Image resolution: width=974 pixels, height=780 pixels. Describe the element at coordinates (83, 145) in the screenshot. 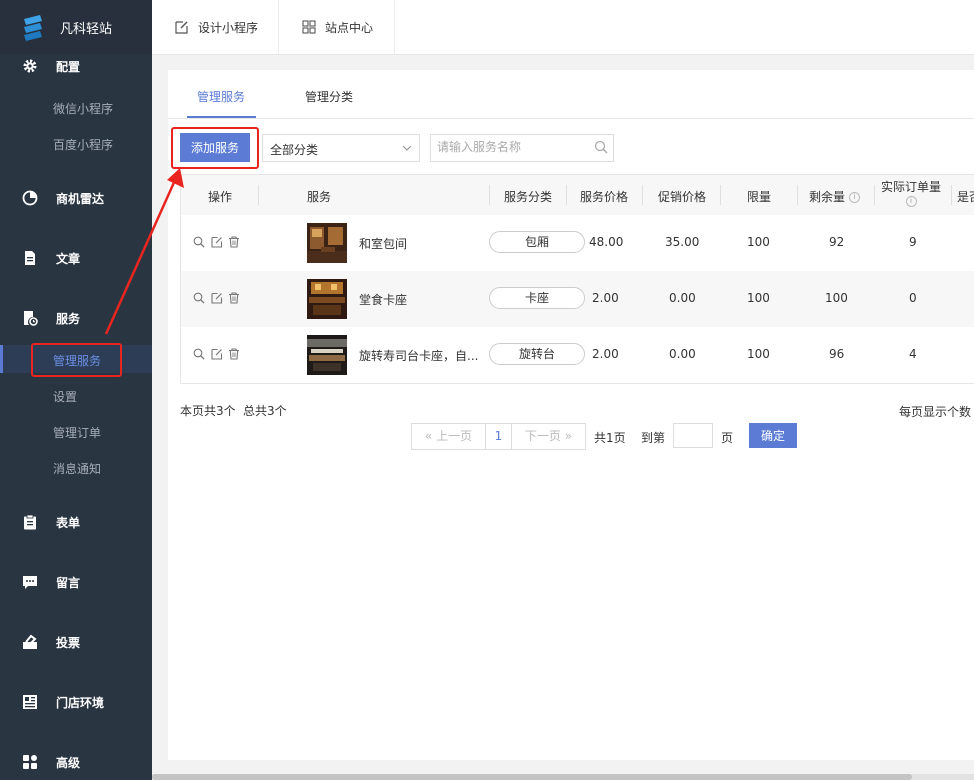

I see `nav-baidu-miniapp-label: 百度小程序` at that location.